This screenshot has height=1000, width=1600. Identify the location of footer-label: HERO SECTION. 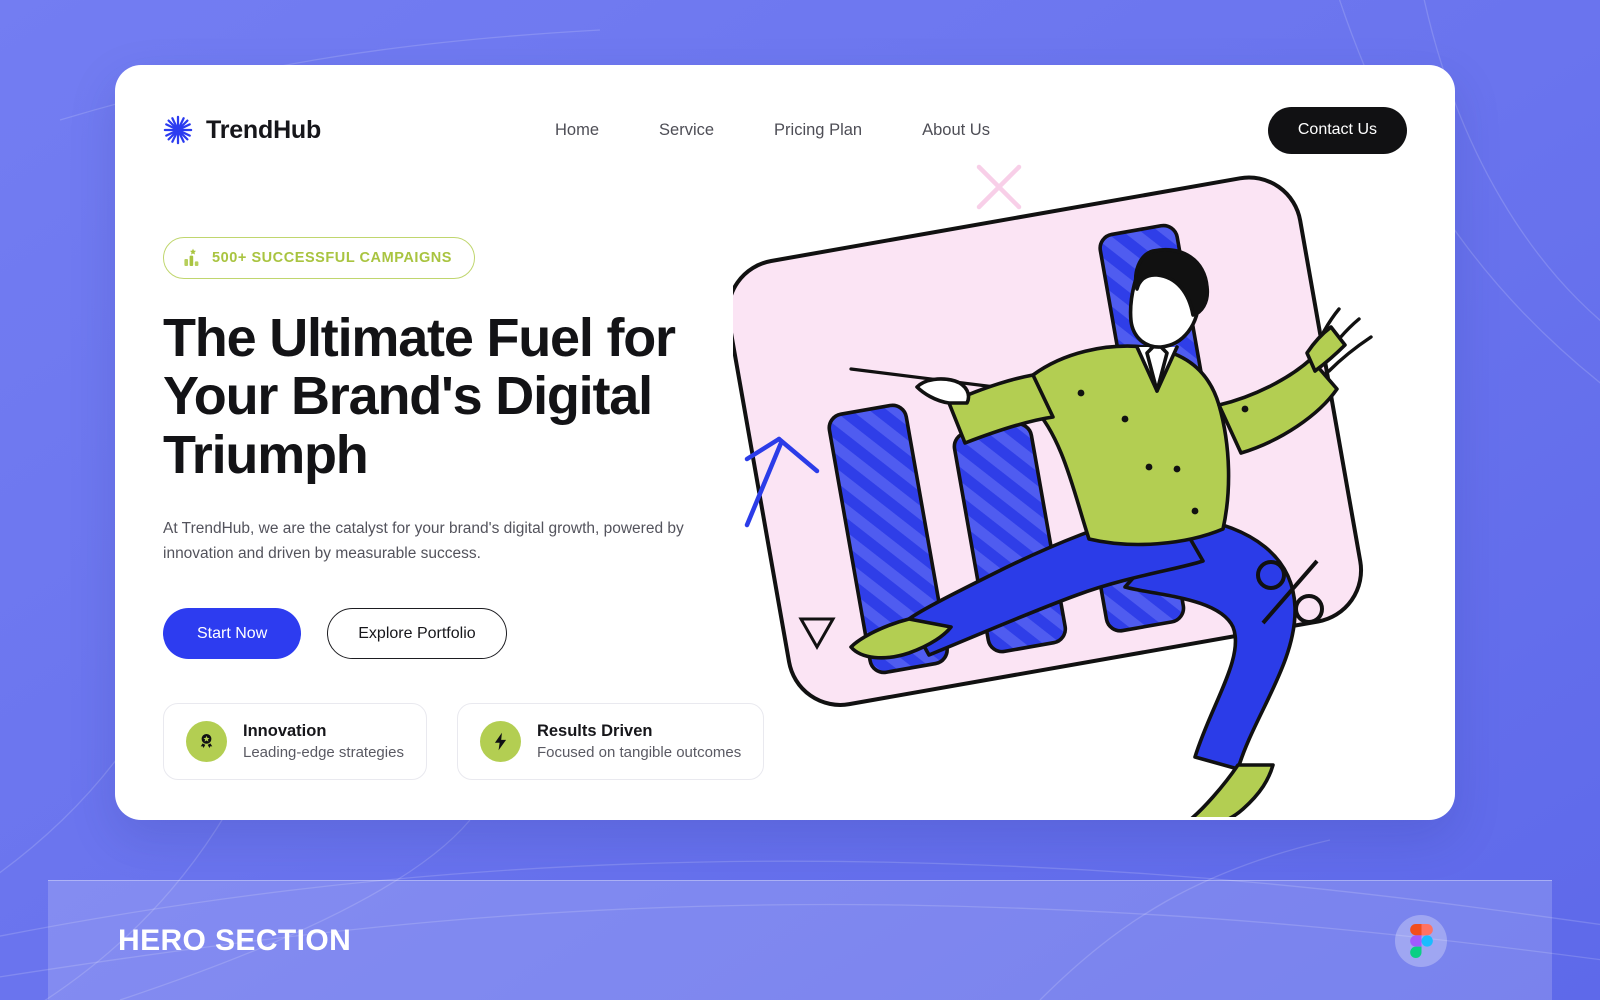
(235, 940).